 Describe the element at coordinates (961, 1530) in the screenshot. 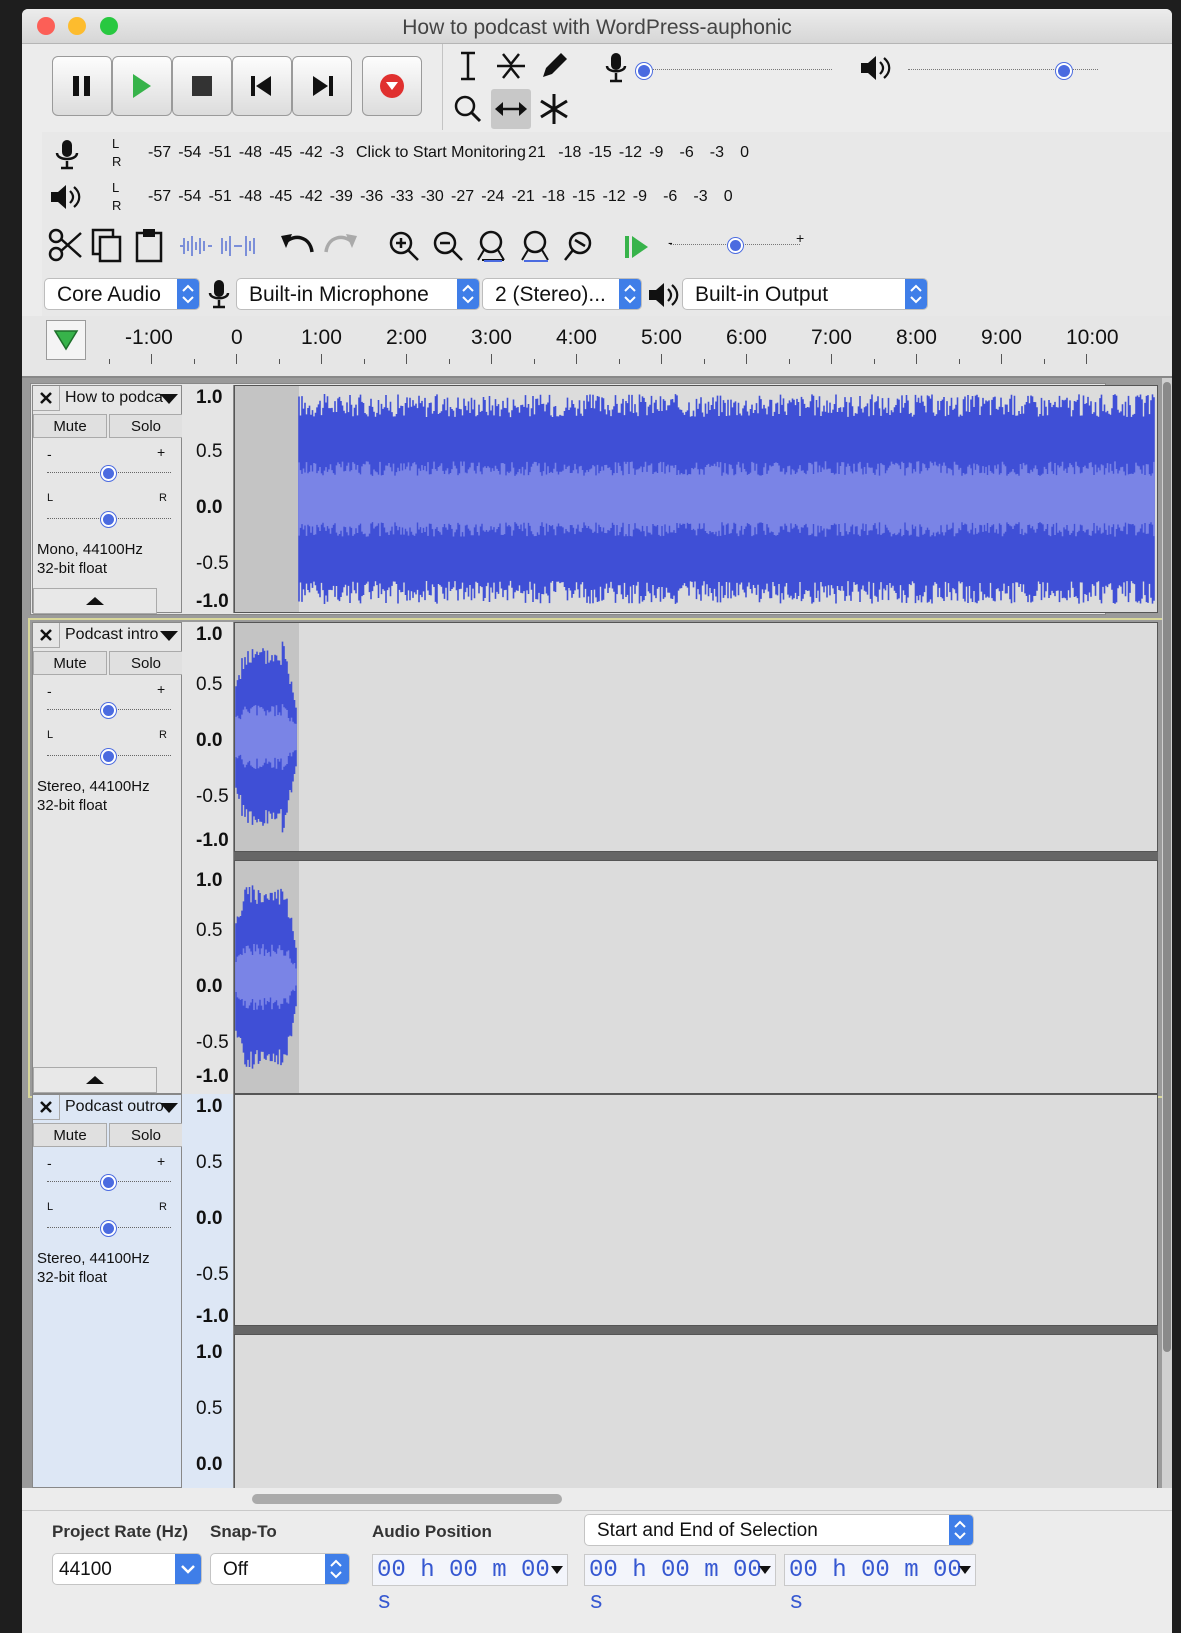

I see `selection-mode-spinner` at that location.